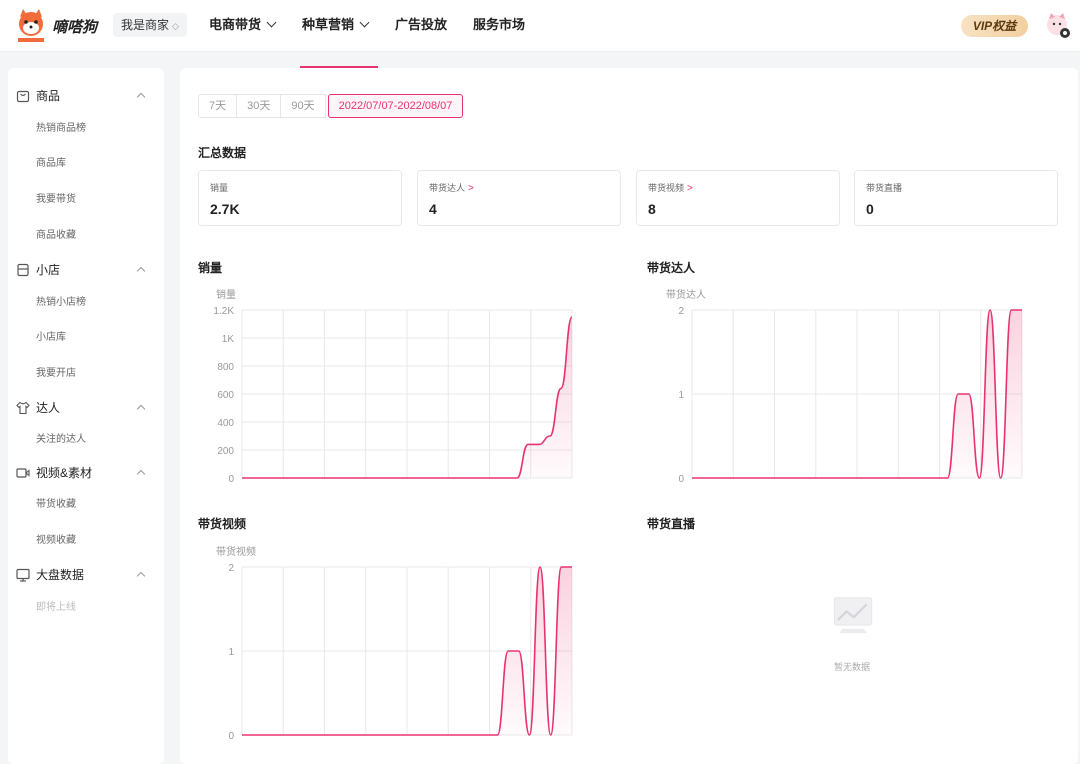  What do you see at coordinates (433, 209) in the screenshot?
I see `card-value: 4` at bounding box center [433, 209].